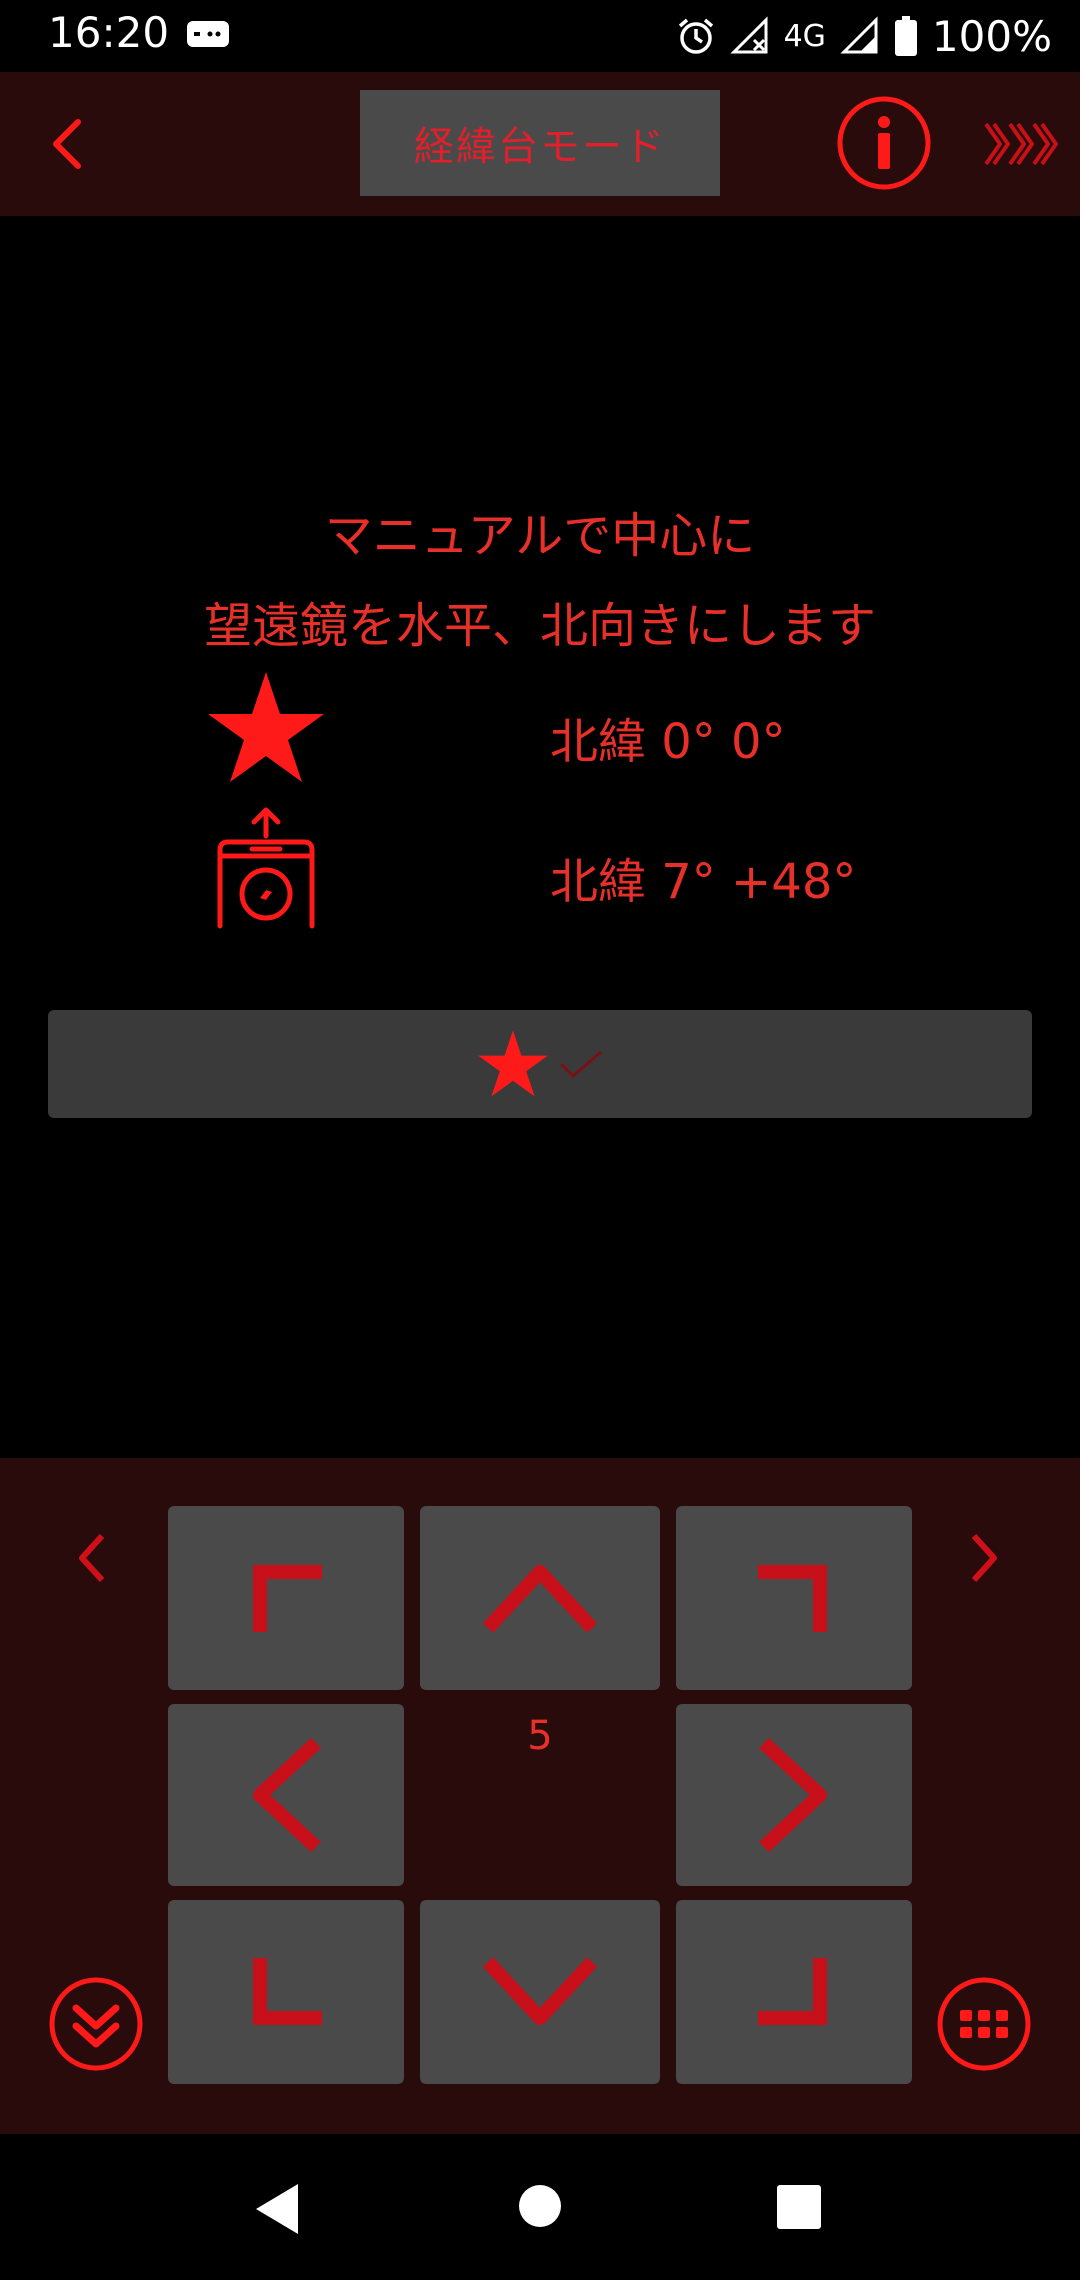  What do you see at coordinates (540, 36) in the screenshot?
I see `status-bar: 16:20 4G 100%` at bounding box center [540, 36].